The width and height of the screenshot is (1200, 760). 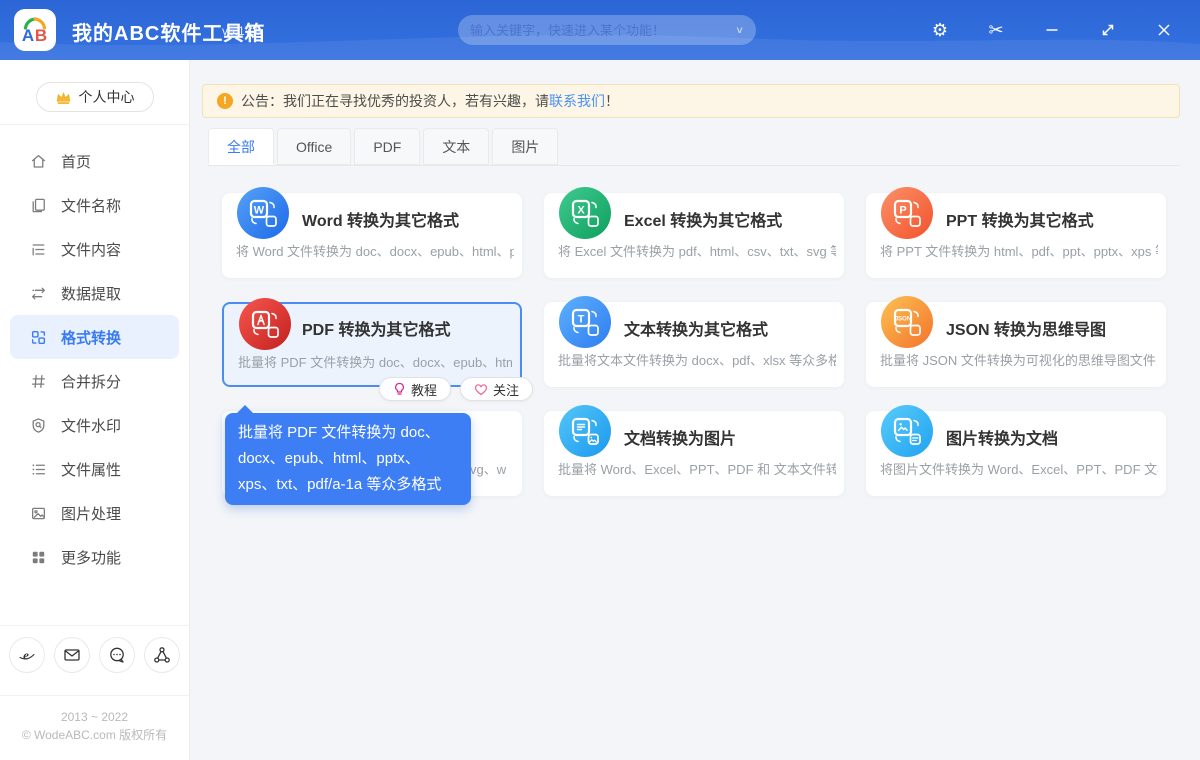 I want to click on svg-text: X, so click(x=581, y=211).